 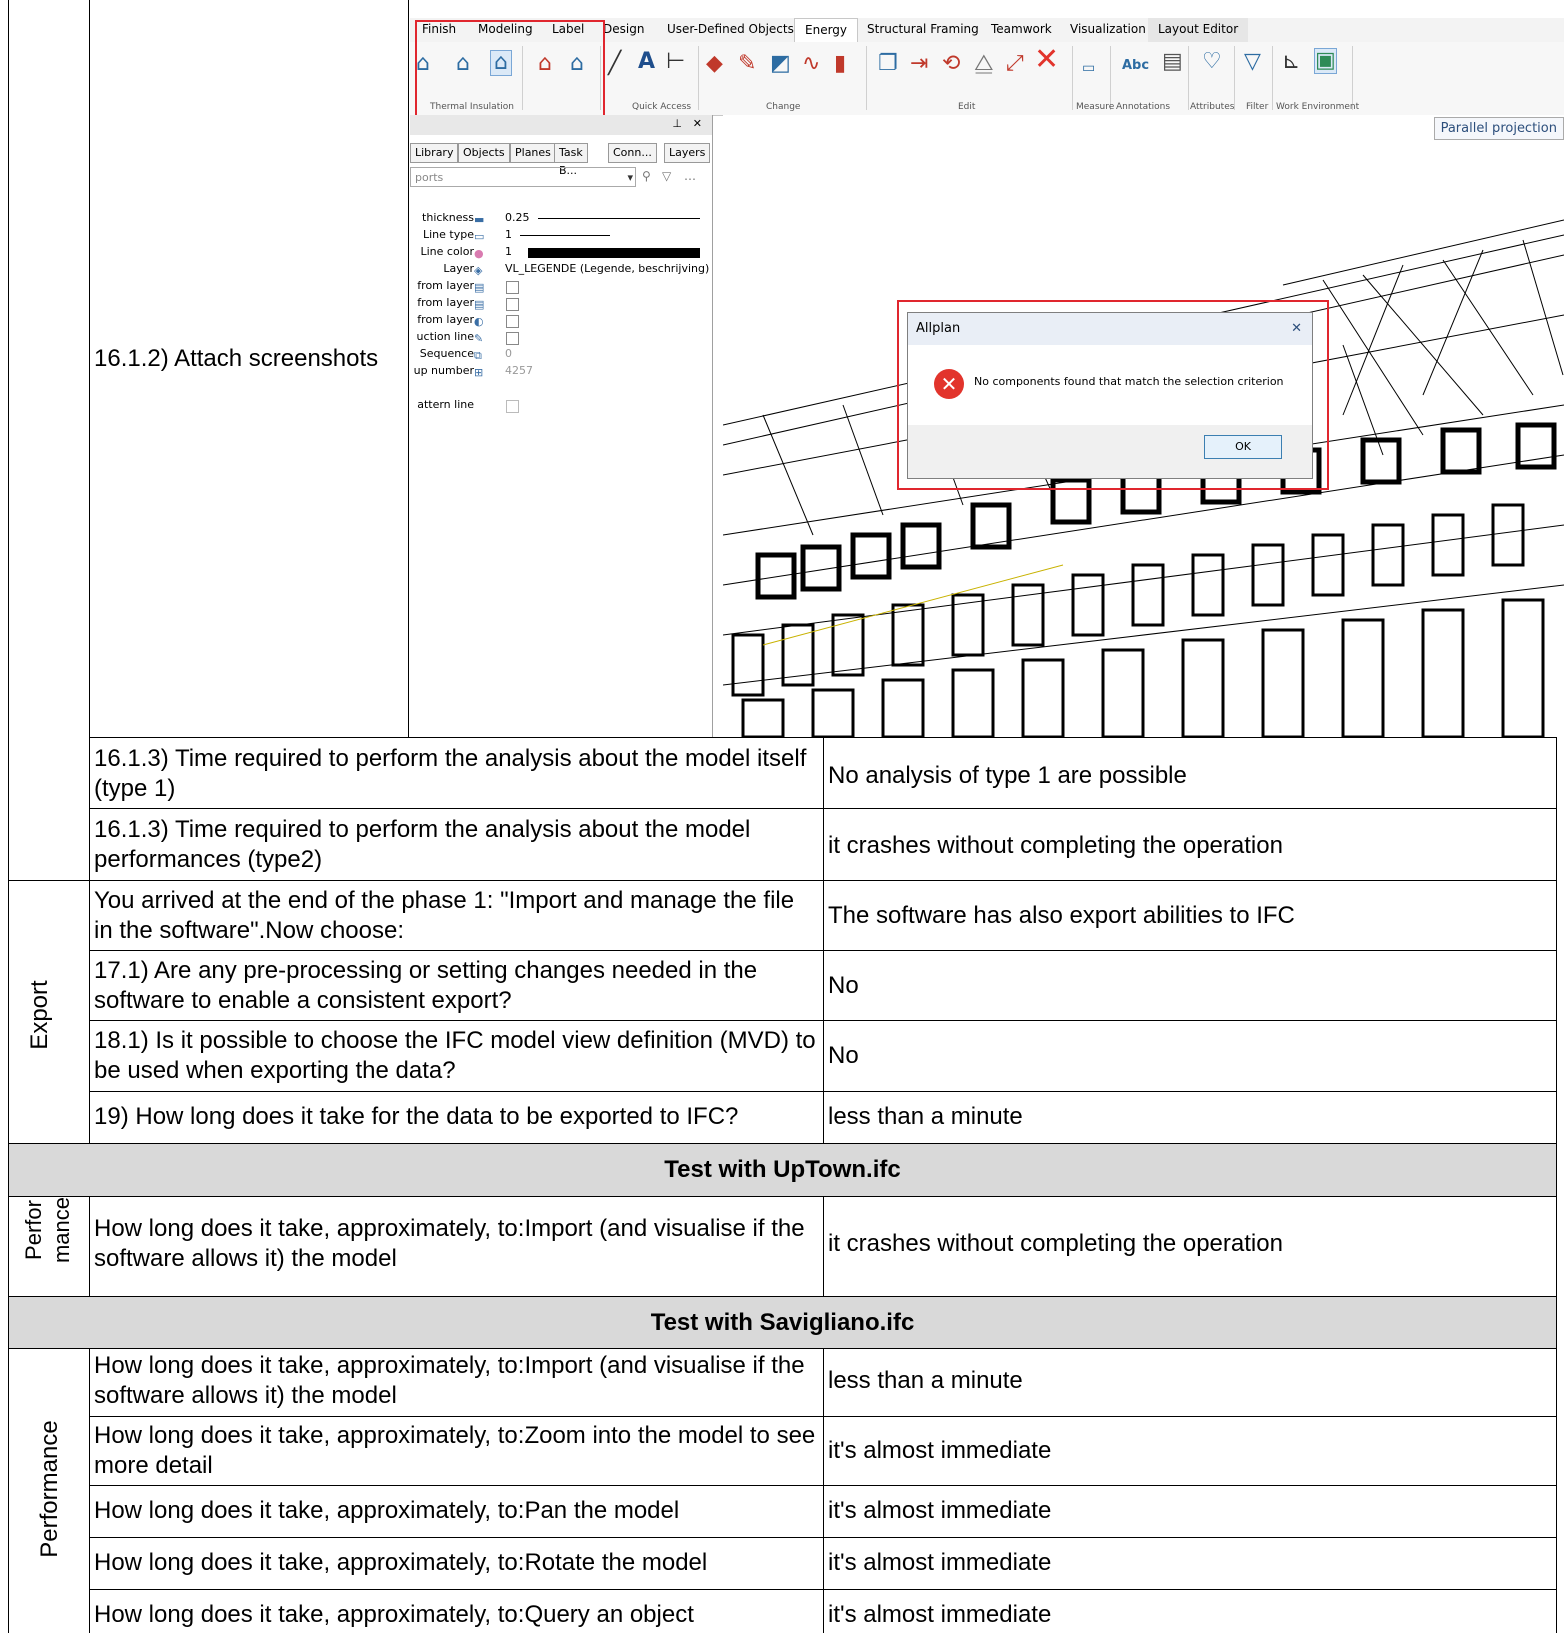 What do you see at coordinates (687, 153) in the screenshot?
I see `panel-tab-layers: Layers` at bounding box center [687, 153].